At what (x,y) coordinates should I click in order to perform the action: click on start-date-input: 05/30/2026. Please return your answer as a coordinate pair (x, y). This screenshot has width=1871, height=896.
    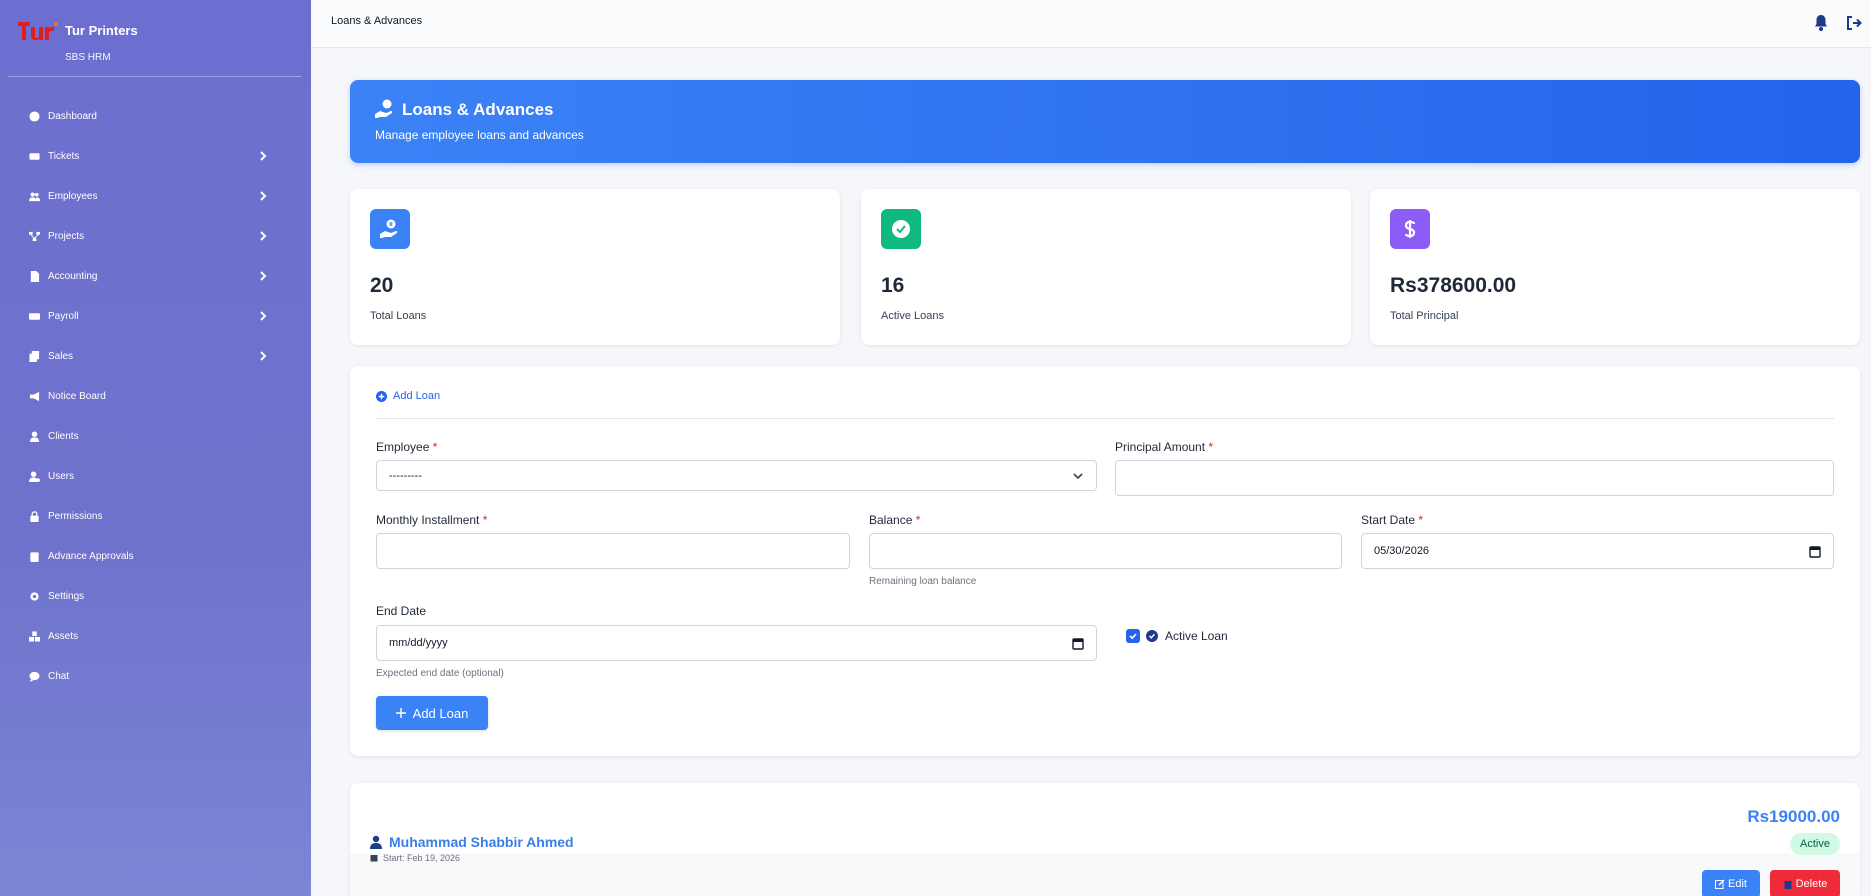
    Looking at the image, I should click on (1597, 551).